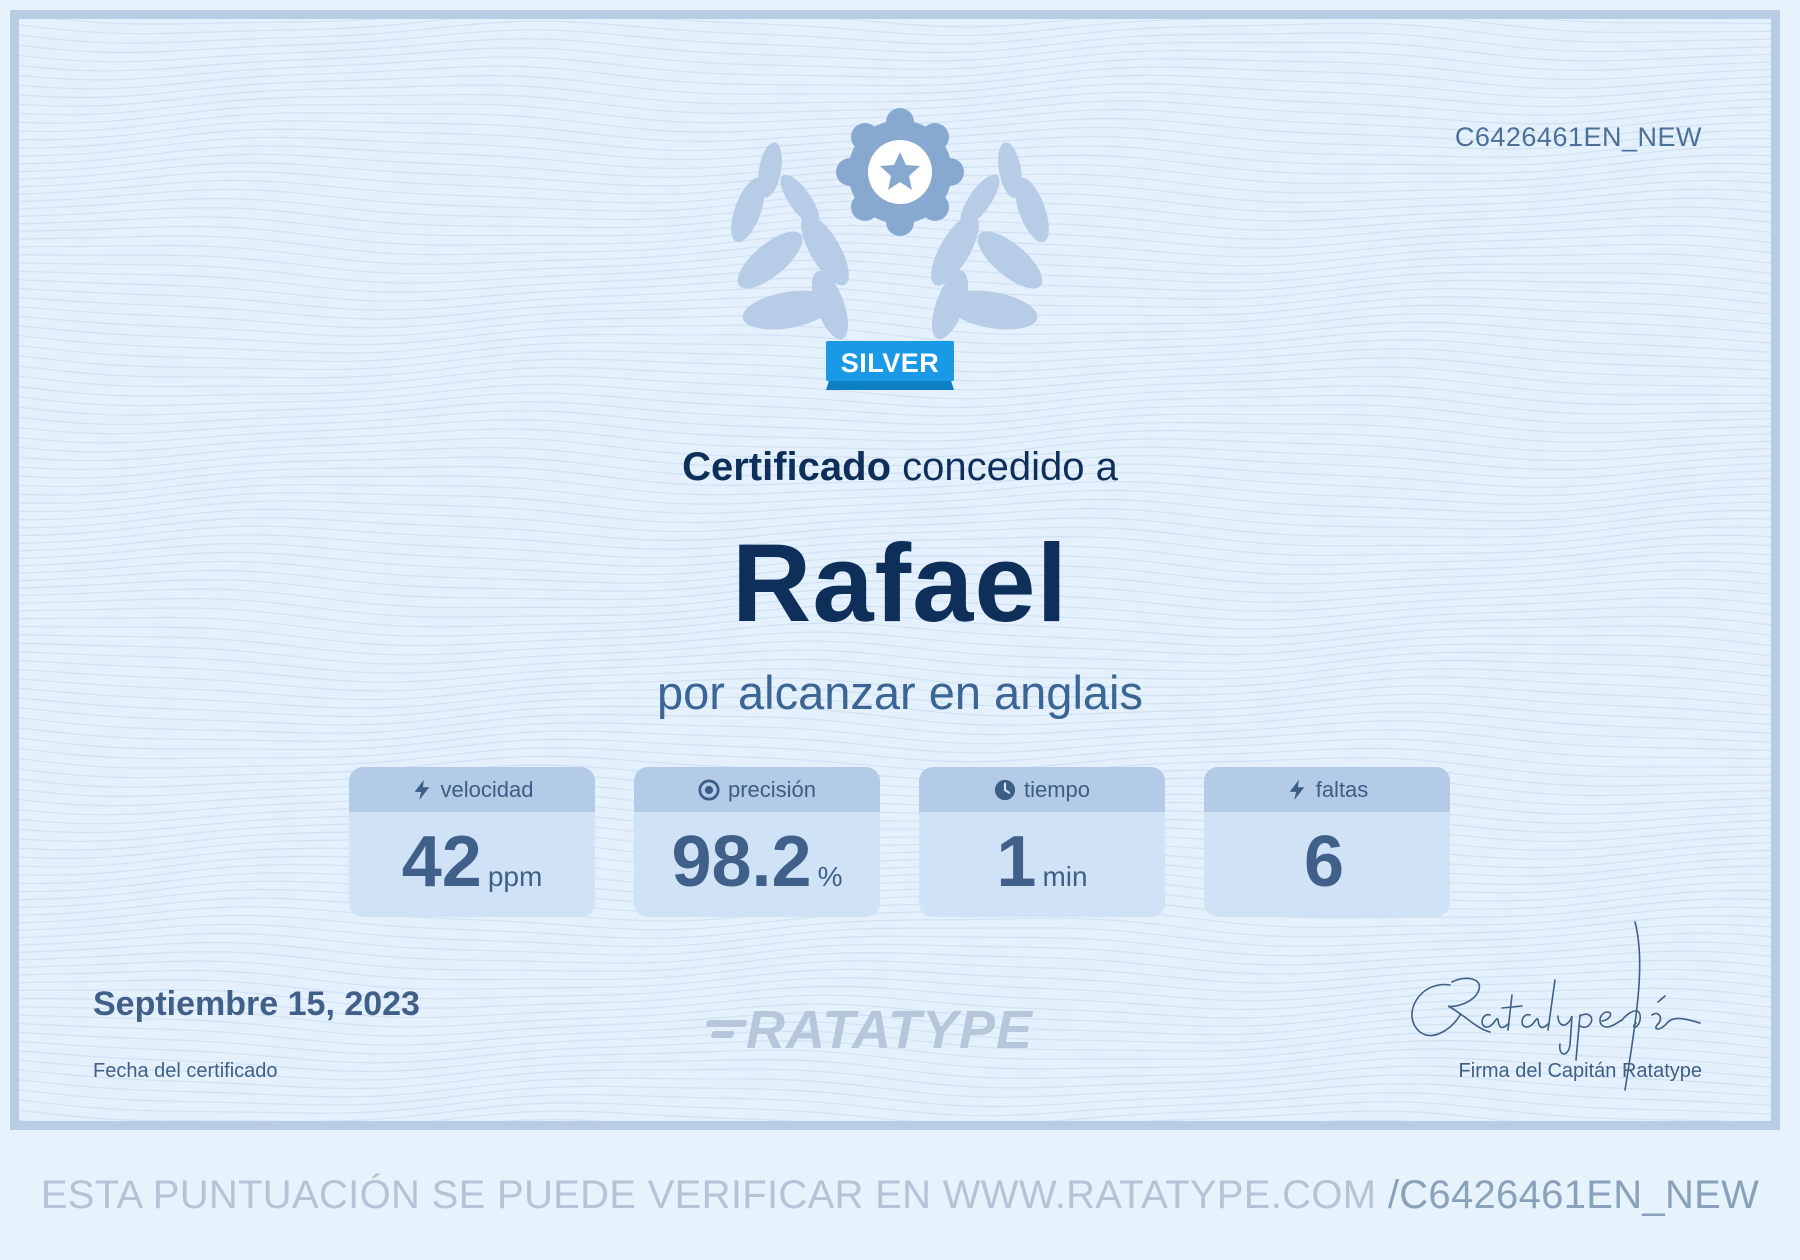  I want to click on stat-label: precisión, so click(772, 789).